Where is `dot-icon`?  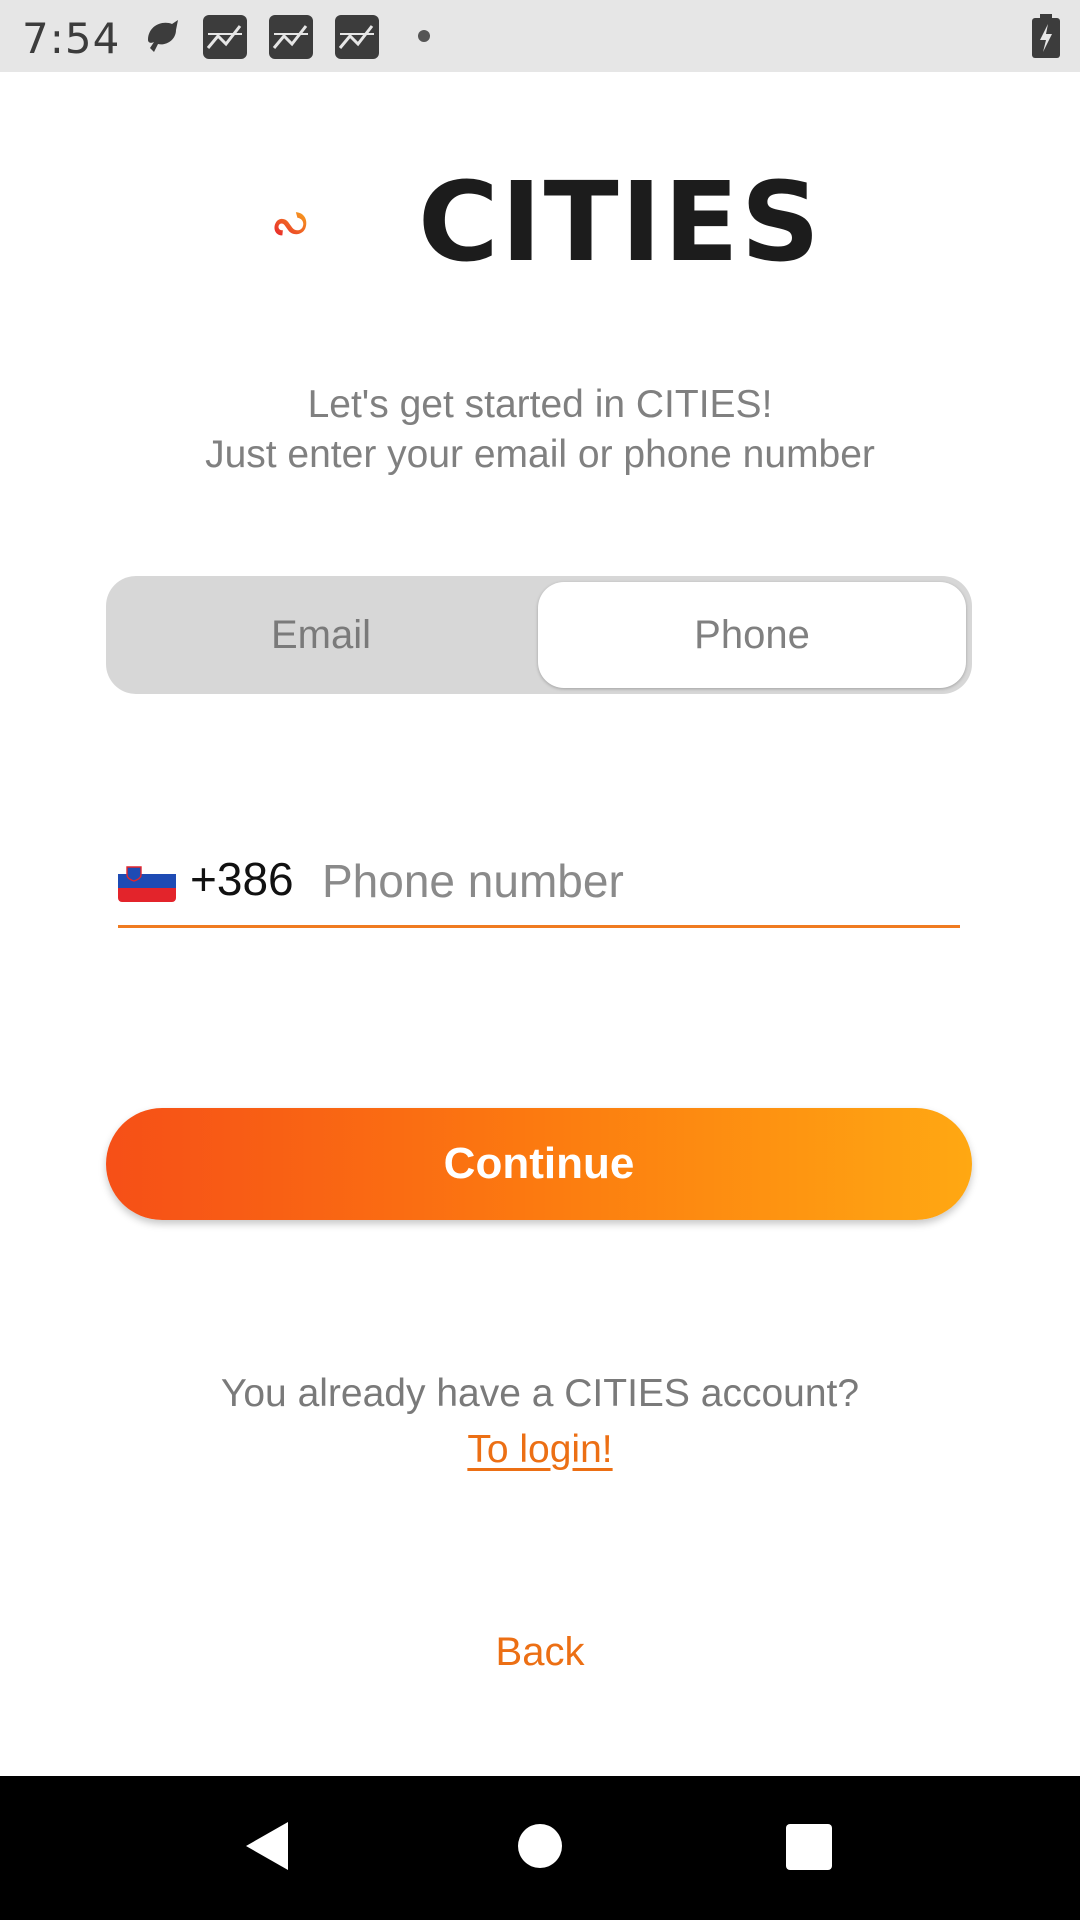
dot-icon is located at coordinates (424, 36).